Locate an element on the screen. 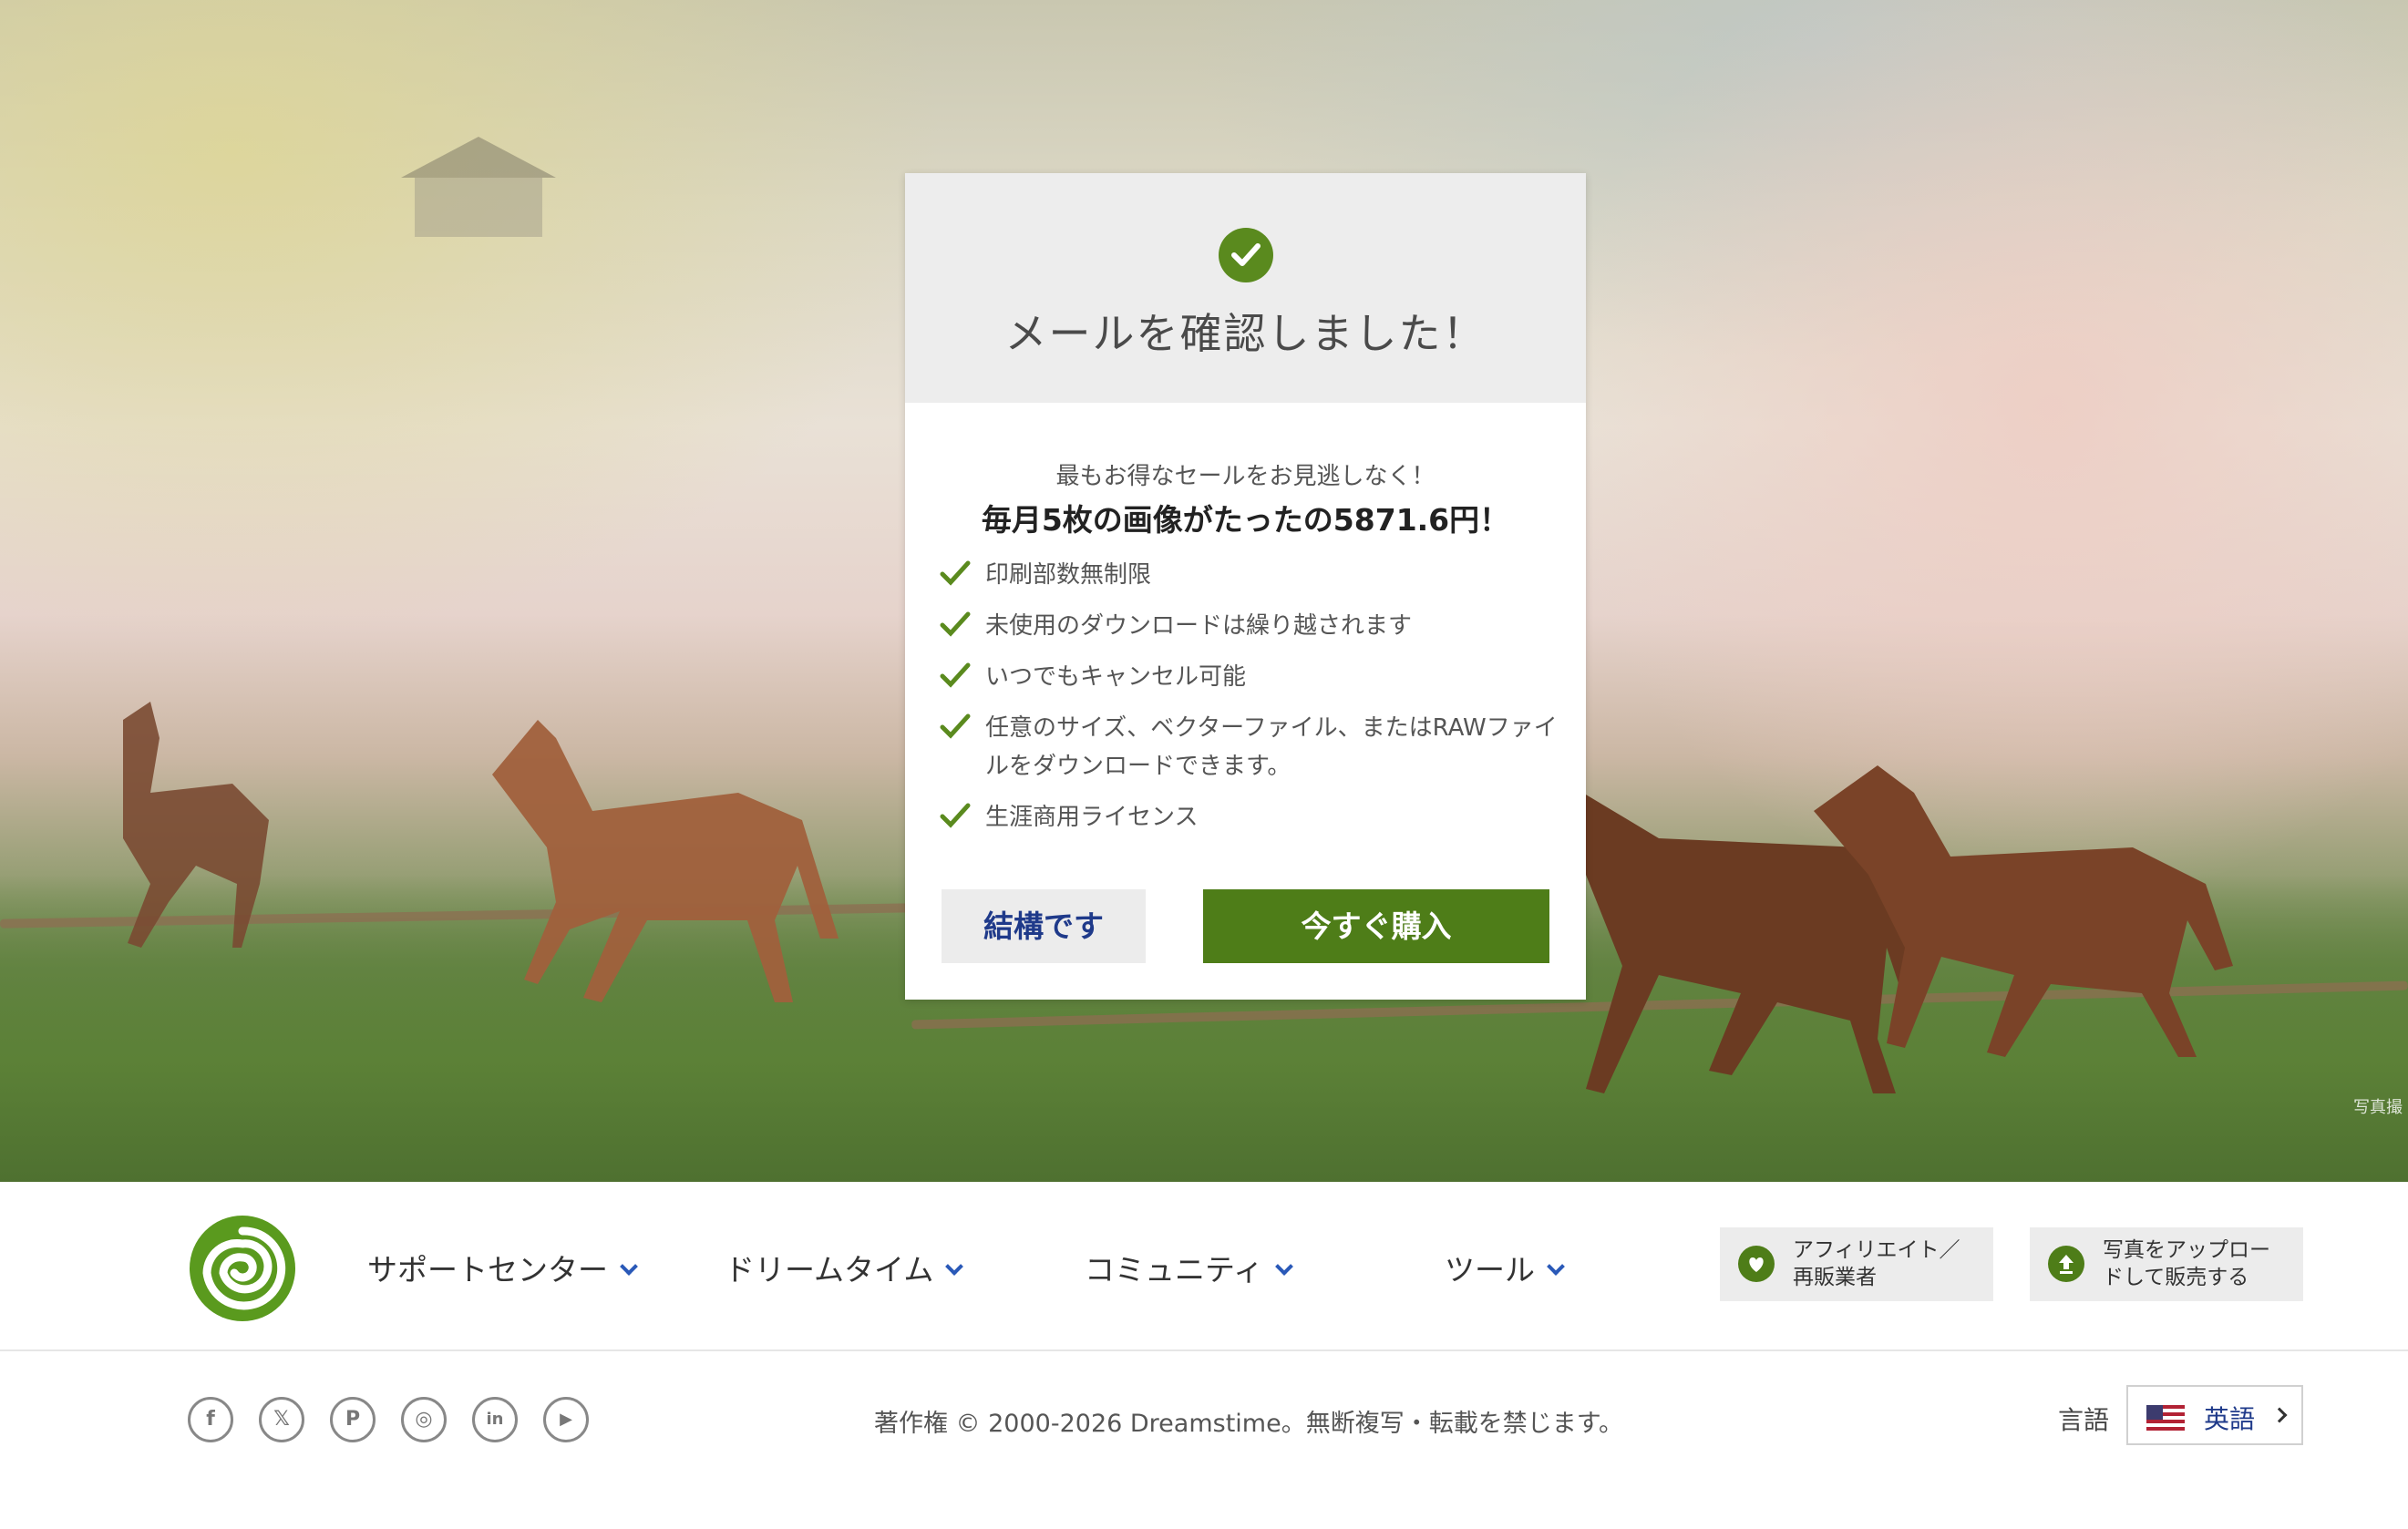 Image resolution: width=2408 pixels, height=1529 pixels. chevron-right-icon is located at coordinates (2280, 1415).